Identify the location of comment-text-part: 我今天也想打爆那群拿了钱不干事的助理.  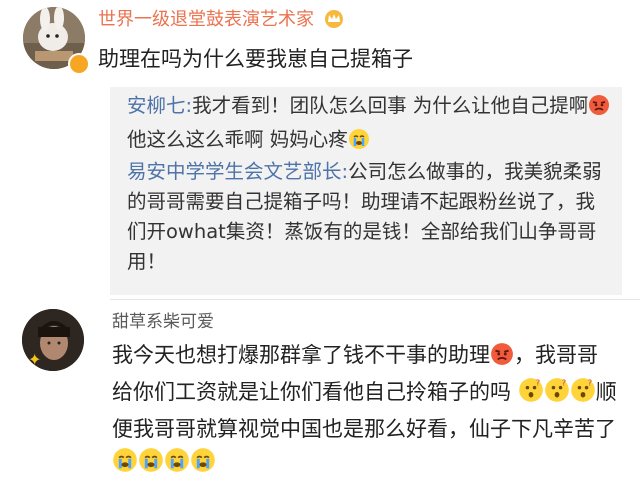
(301, 355).